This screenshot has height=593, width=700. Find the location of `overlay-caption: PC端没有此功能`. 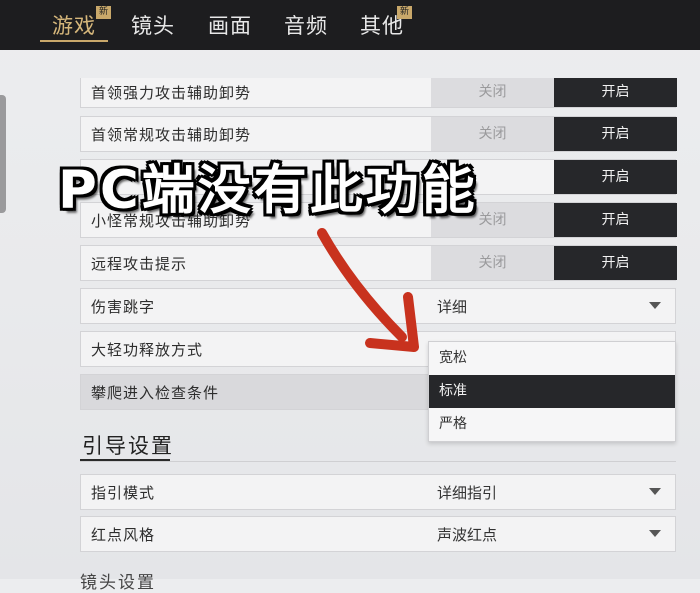

overlay-caption: PC端没有此功能 is located at coordinates (268, 190).